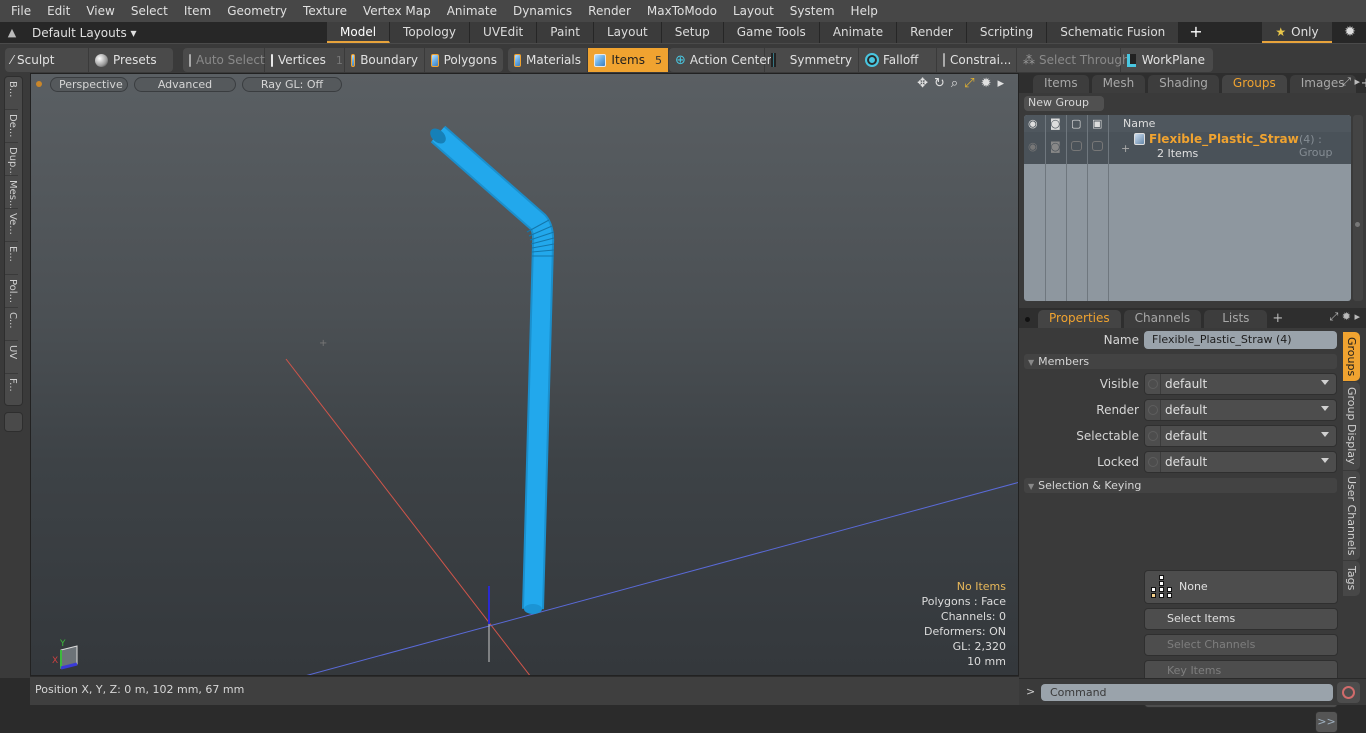 The width and height of the screenshot is (1366, 733). Describe the element at coordinates (174, 33) in the screenshot. I see `default-layouts-dropdown: Default Layouts ▾` at that location.